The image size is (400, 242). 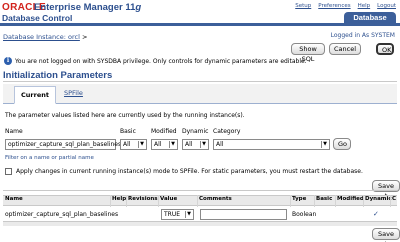 What do you see at coordinates (303, 6) in the screenshot?
I see `setup-link: Setup` at bounding box center [303, 6].